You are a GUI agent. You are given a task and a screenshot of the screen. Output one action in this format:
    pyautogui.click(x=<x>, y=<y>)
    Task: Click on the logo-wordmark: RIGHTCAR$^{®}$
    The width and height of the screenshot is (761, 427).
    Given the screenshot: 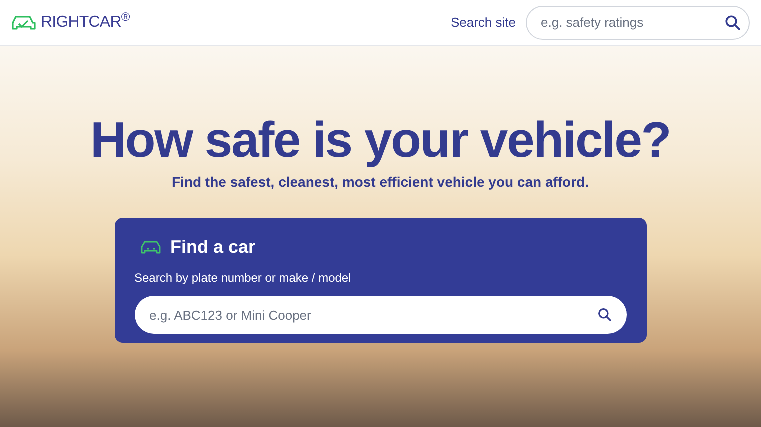 What is the action you would take?
    pyautogui.click(x=85, y=22)
    